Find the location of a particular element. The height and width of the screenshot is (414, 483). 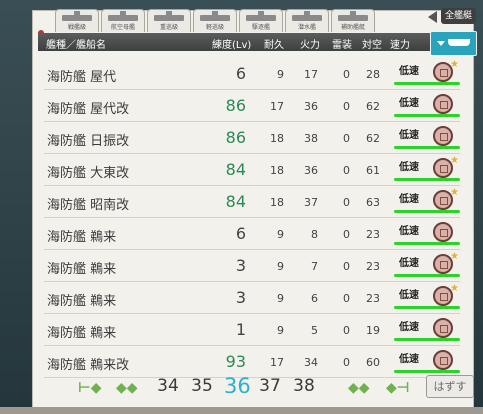

ship-fire: 6 is located at coordinates (314, 298).